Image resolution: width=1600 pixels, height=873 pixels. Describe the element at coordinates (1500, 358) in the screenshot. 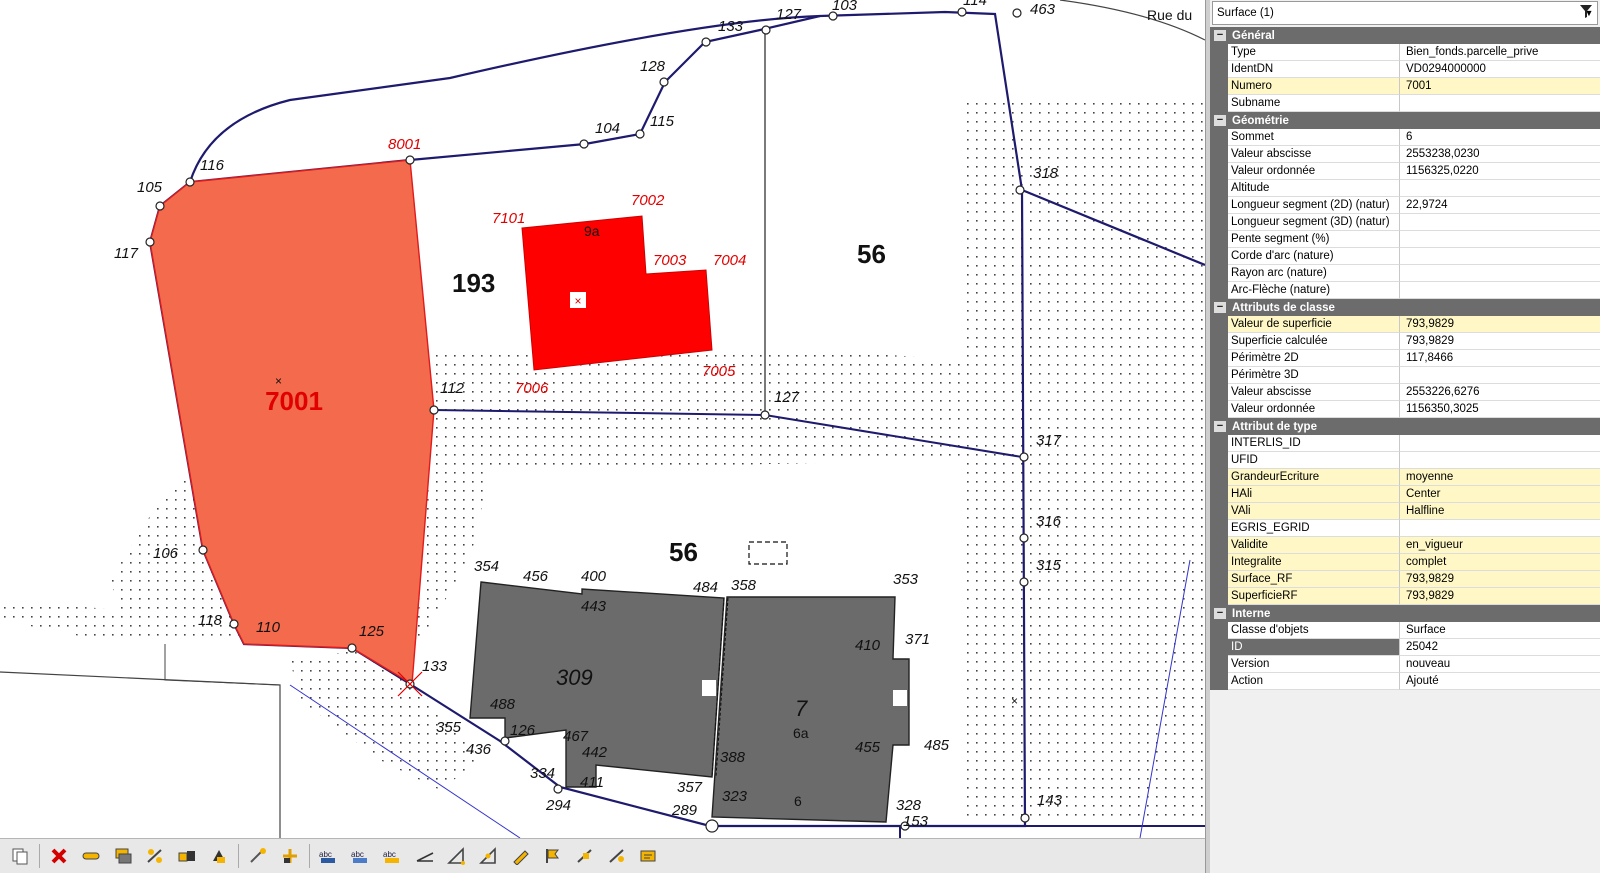

I see `property-value: 117,8466` at that location.